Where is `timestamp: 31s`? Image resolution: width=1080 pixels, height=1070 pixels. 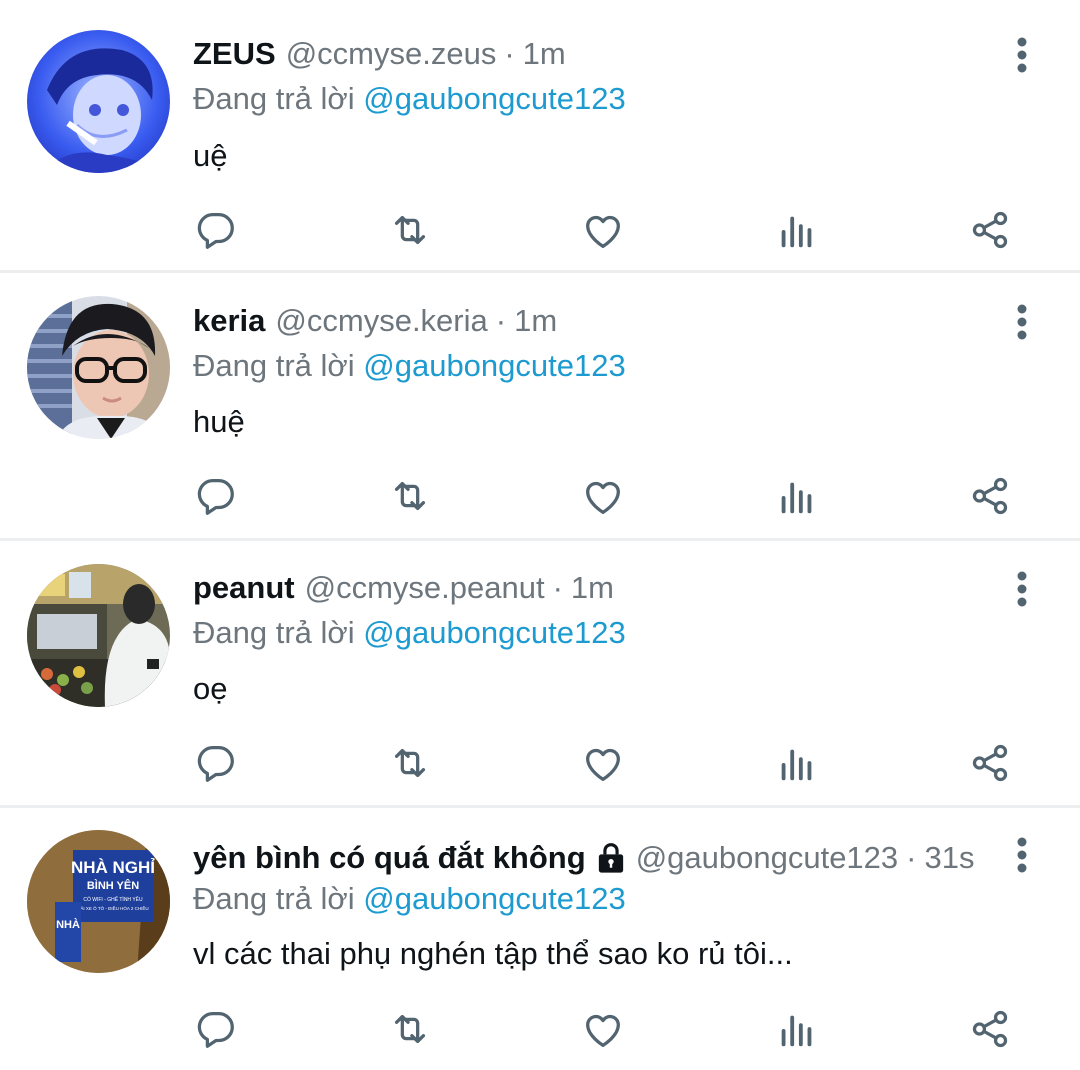
timestamp: 31s is located at coordinates (950, 858).